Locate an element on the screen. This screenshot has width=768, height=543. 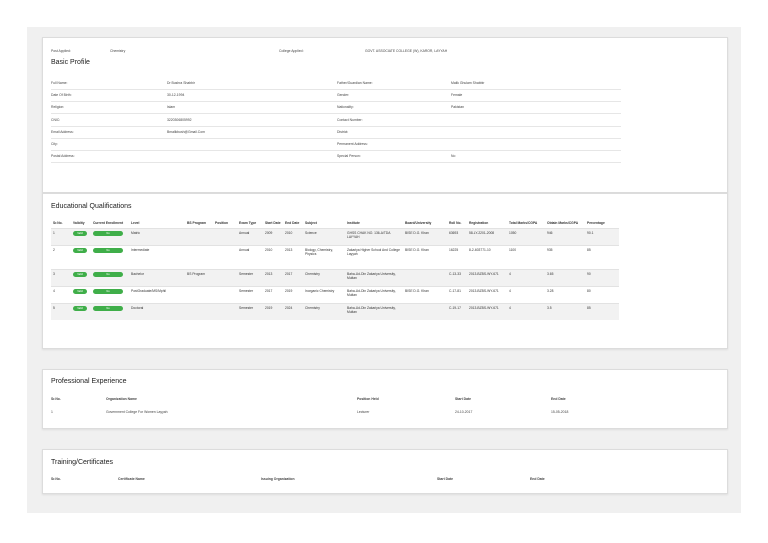
post-applied-label: Post Applied: is located at coordinates (61, 51).